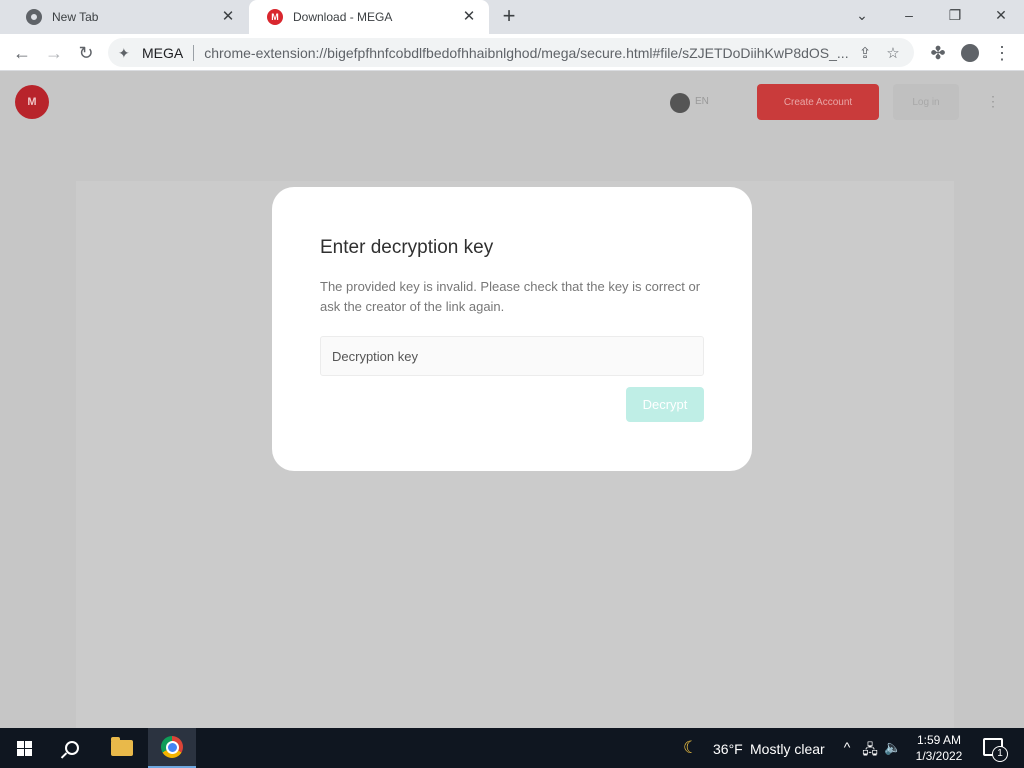 The image size is (1024, 768). What do you see at coordinates (909, 15) in the screenshot?
I see `minimize-button: –` at bounding box center [909, 15].